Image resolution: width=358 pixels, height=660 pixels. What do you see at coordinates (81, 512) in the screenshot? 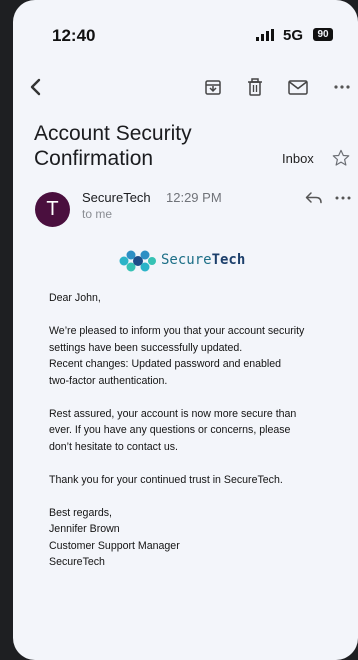
I see `closing: Best regards,` at bounding box center [81, 512].